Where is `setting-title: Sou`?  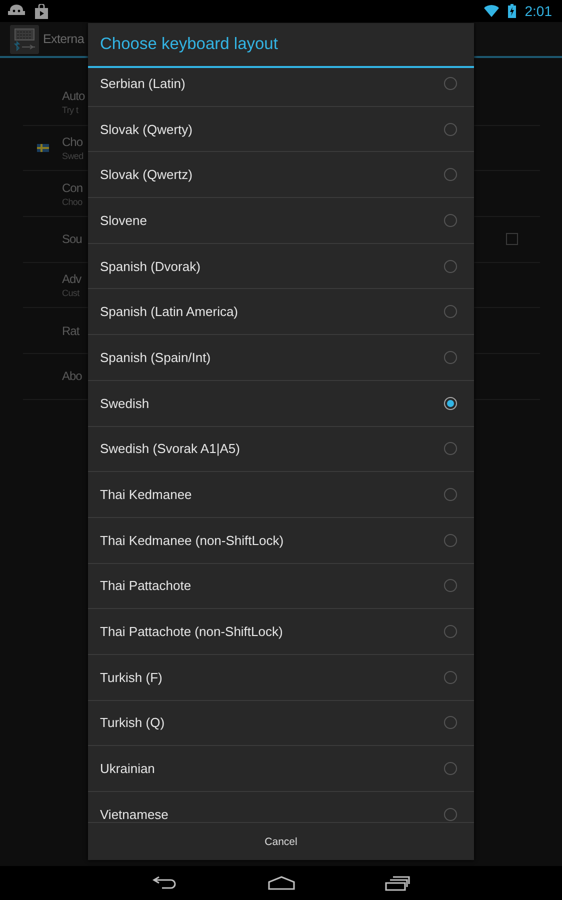
setting-title: Sou is located at coordinates (72, 239).